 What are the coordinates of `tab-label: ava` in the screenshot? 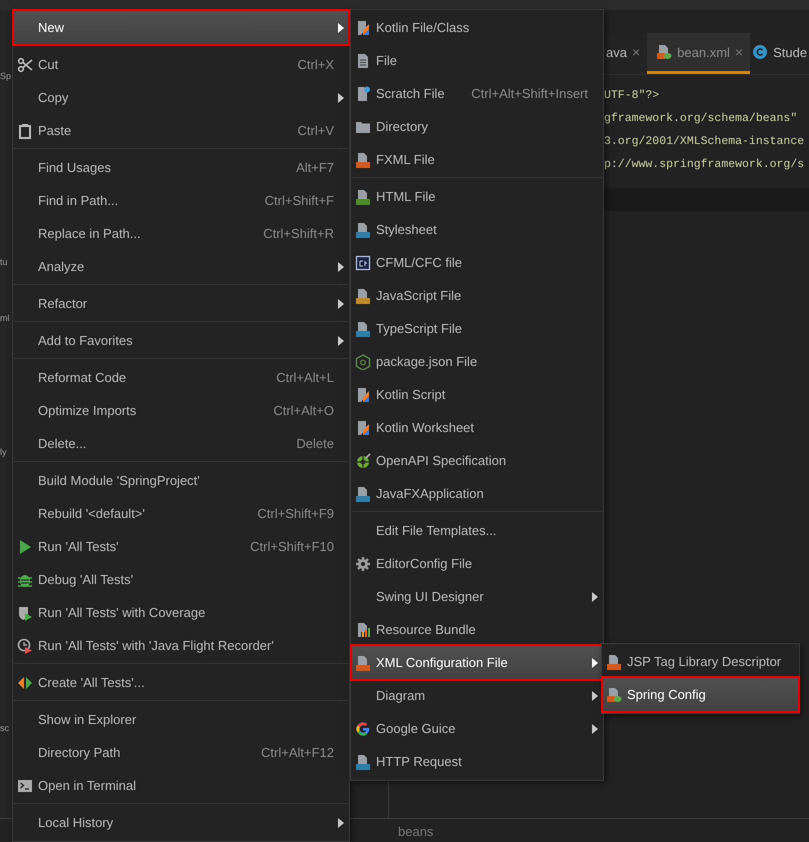 It's located at (616, 52).